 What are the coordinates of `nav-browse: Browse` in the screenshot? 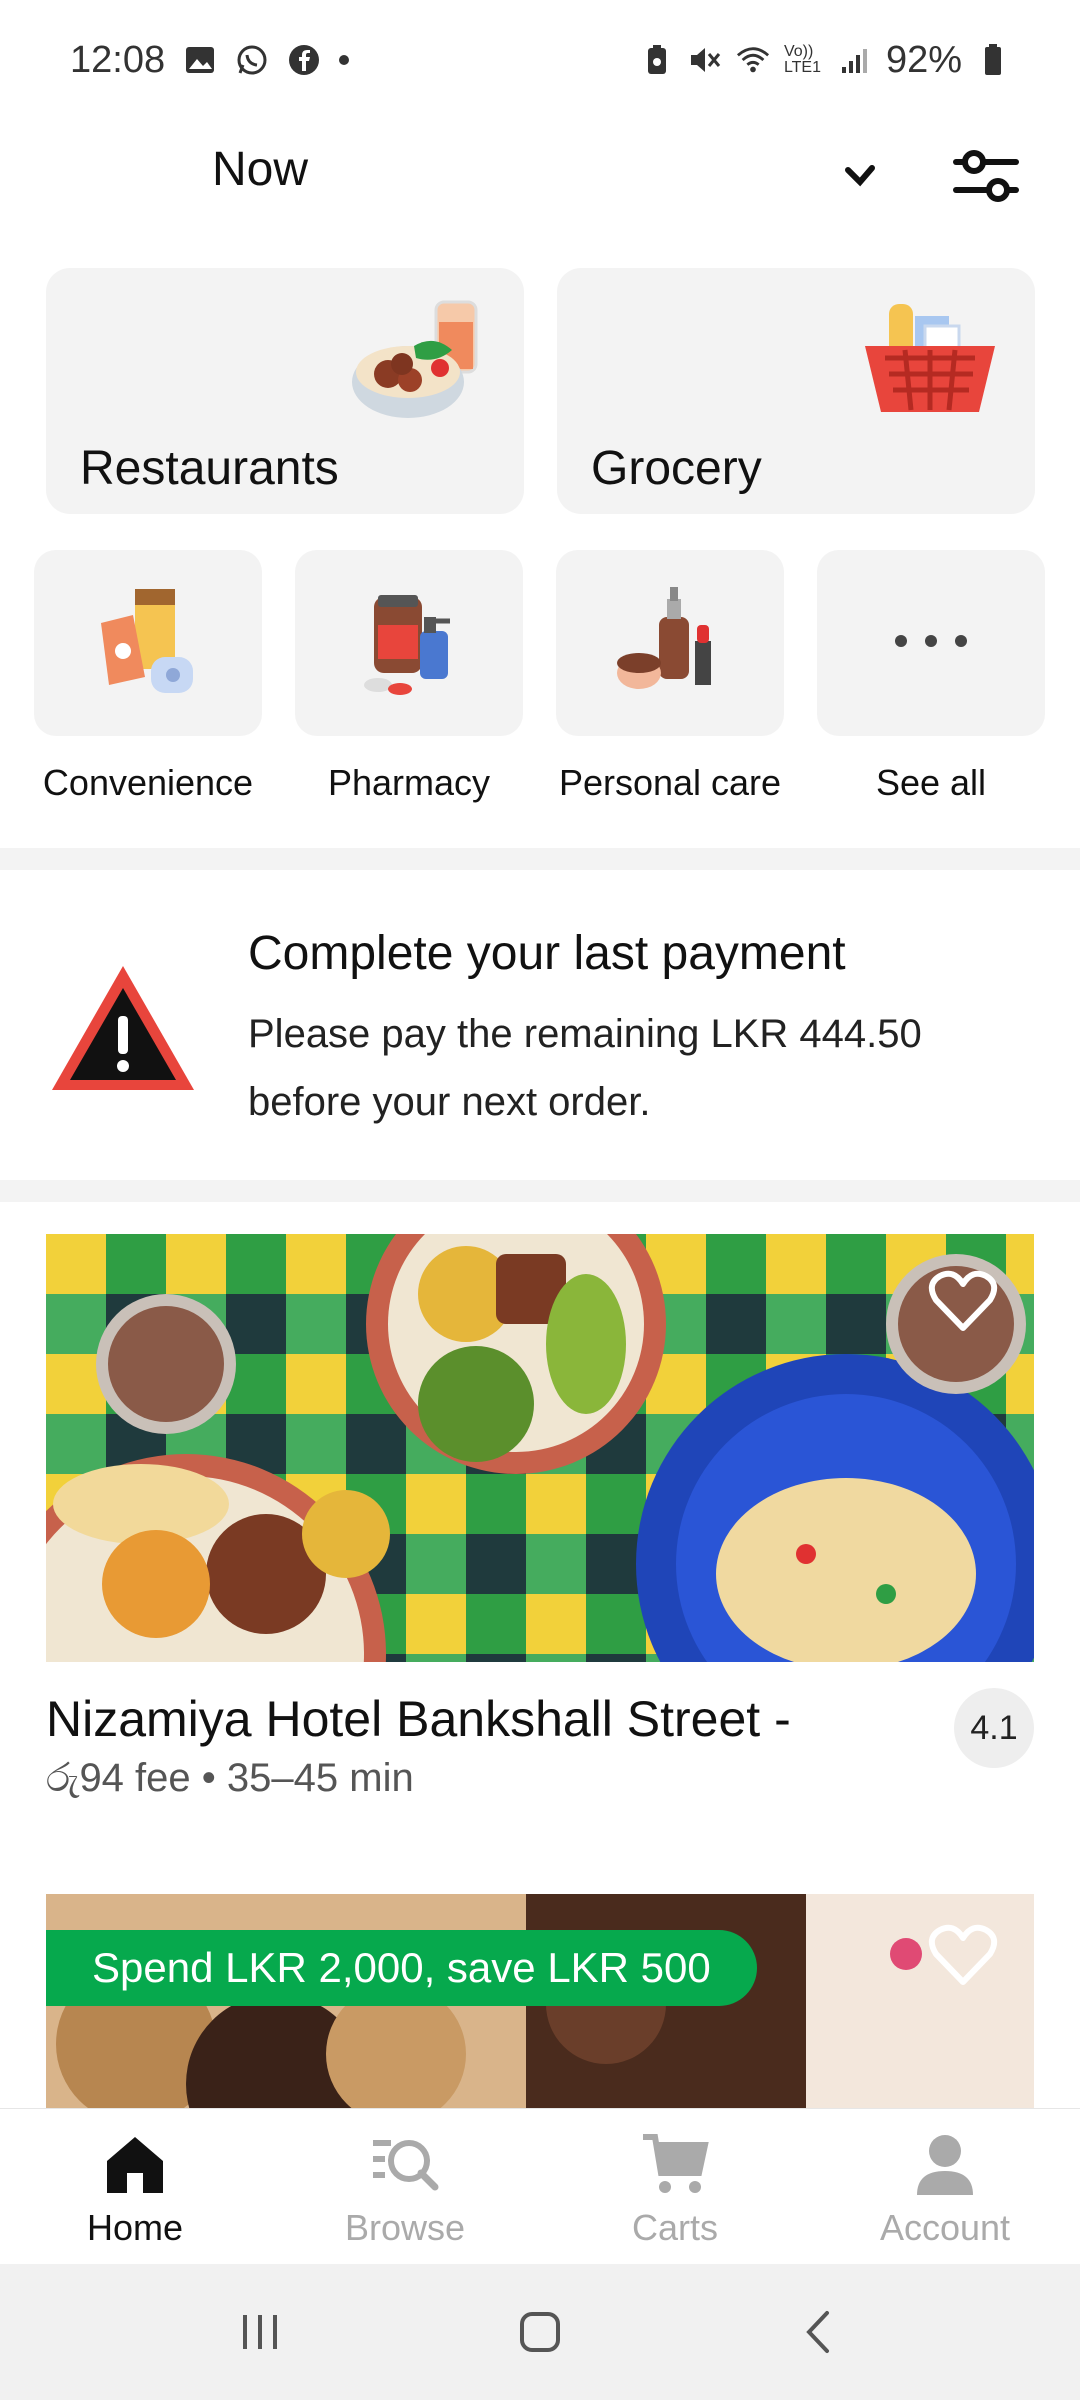 It's located at (405, 2186).